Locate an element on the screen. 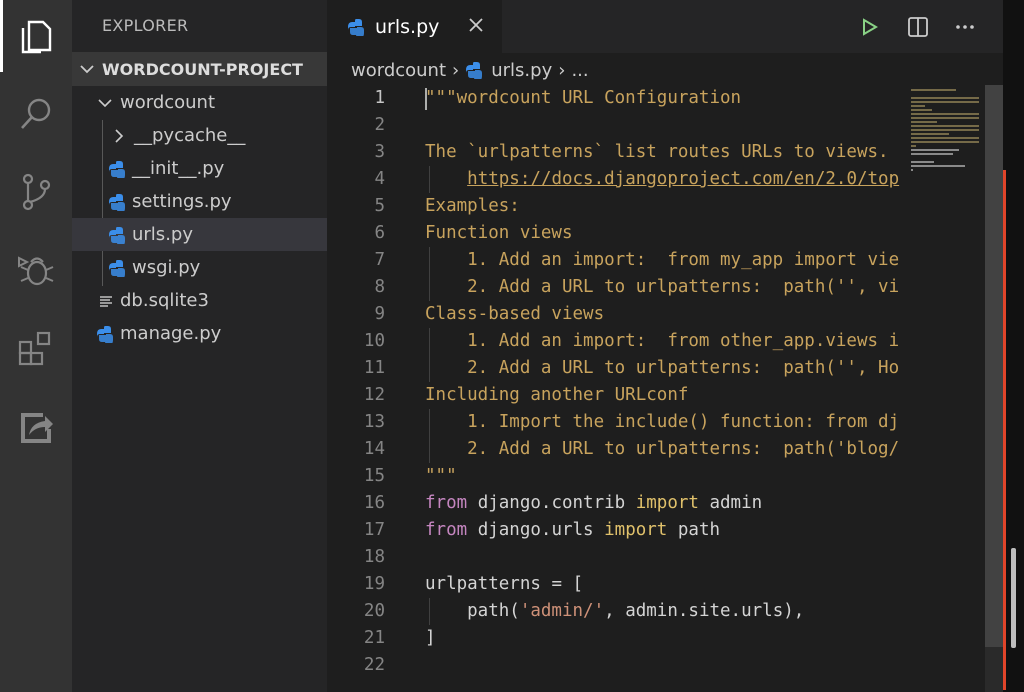 This screenshot has height=692, width=1024. tree-item-label: settings.py is located at coordinates (182, 201).